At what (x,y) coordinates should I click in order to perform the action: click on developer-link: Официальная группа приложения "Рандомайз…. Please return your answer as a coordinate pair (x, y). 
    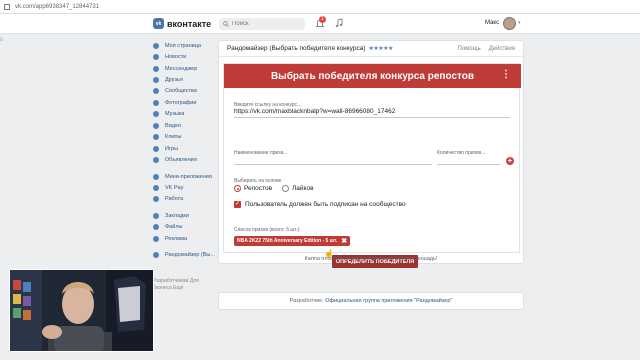
    Looking at the image, I should click on (388, 301).